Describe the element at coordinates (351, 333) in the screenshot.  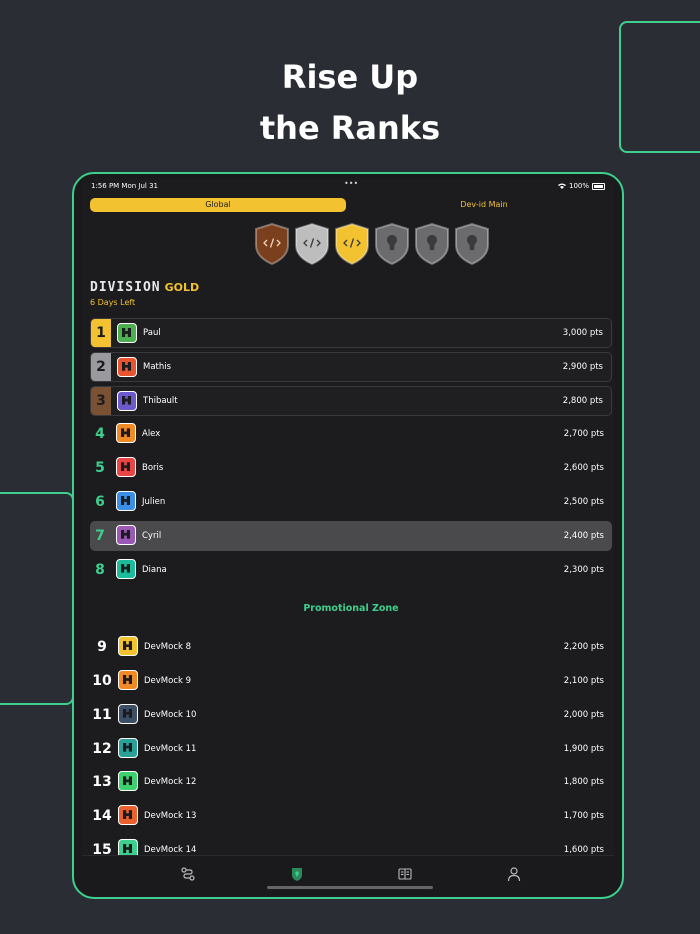
I see `leaderboard-row: 1 Paul 3,000 pts` at that location.